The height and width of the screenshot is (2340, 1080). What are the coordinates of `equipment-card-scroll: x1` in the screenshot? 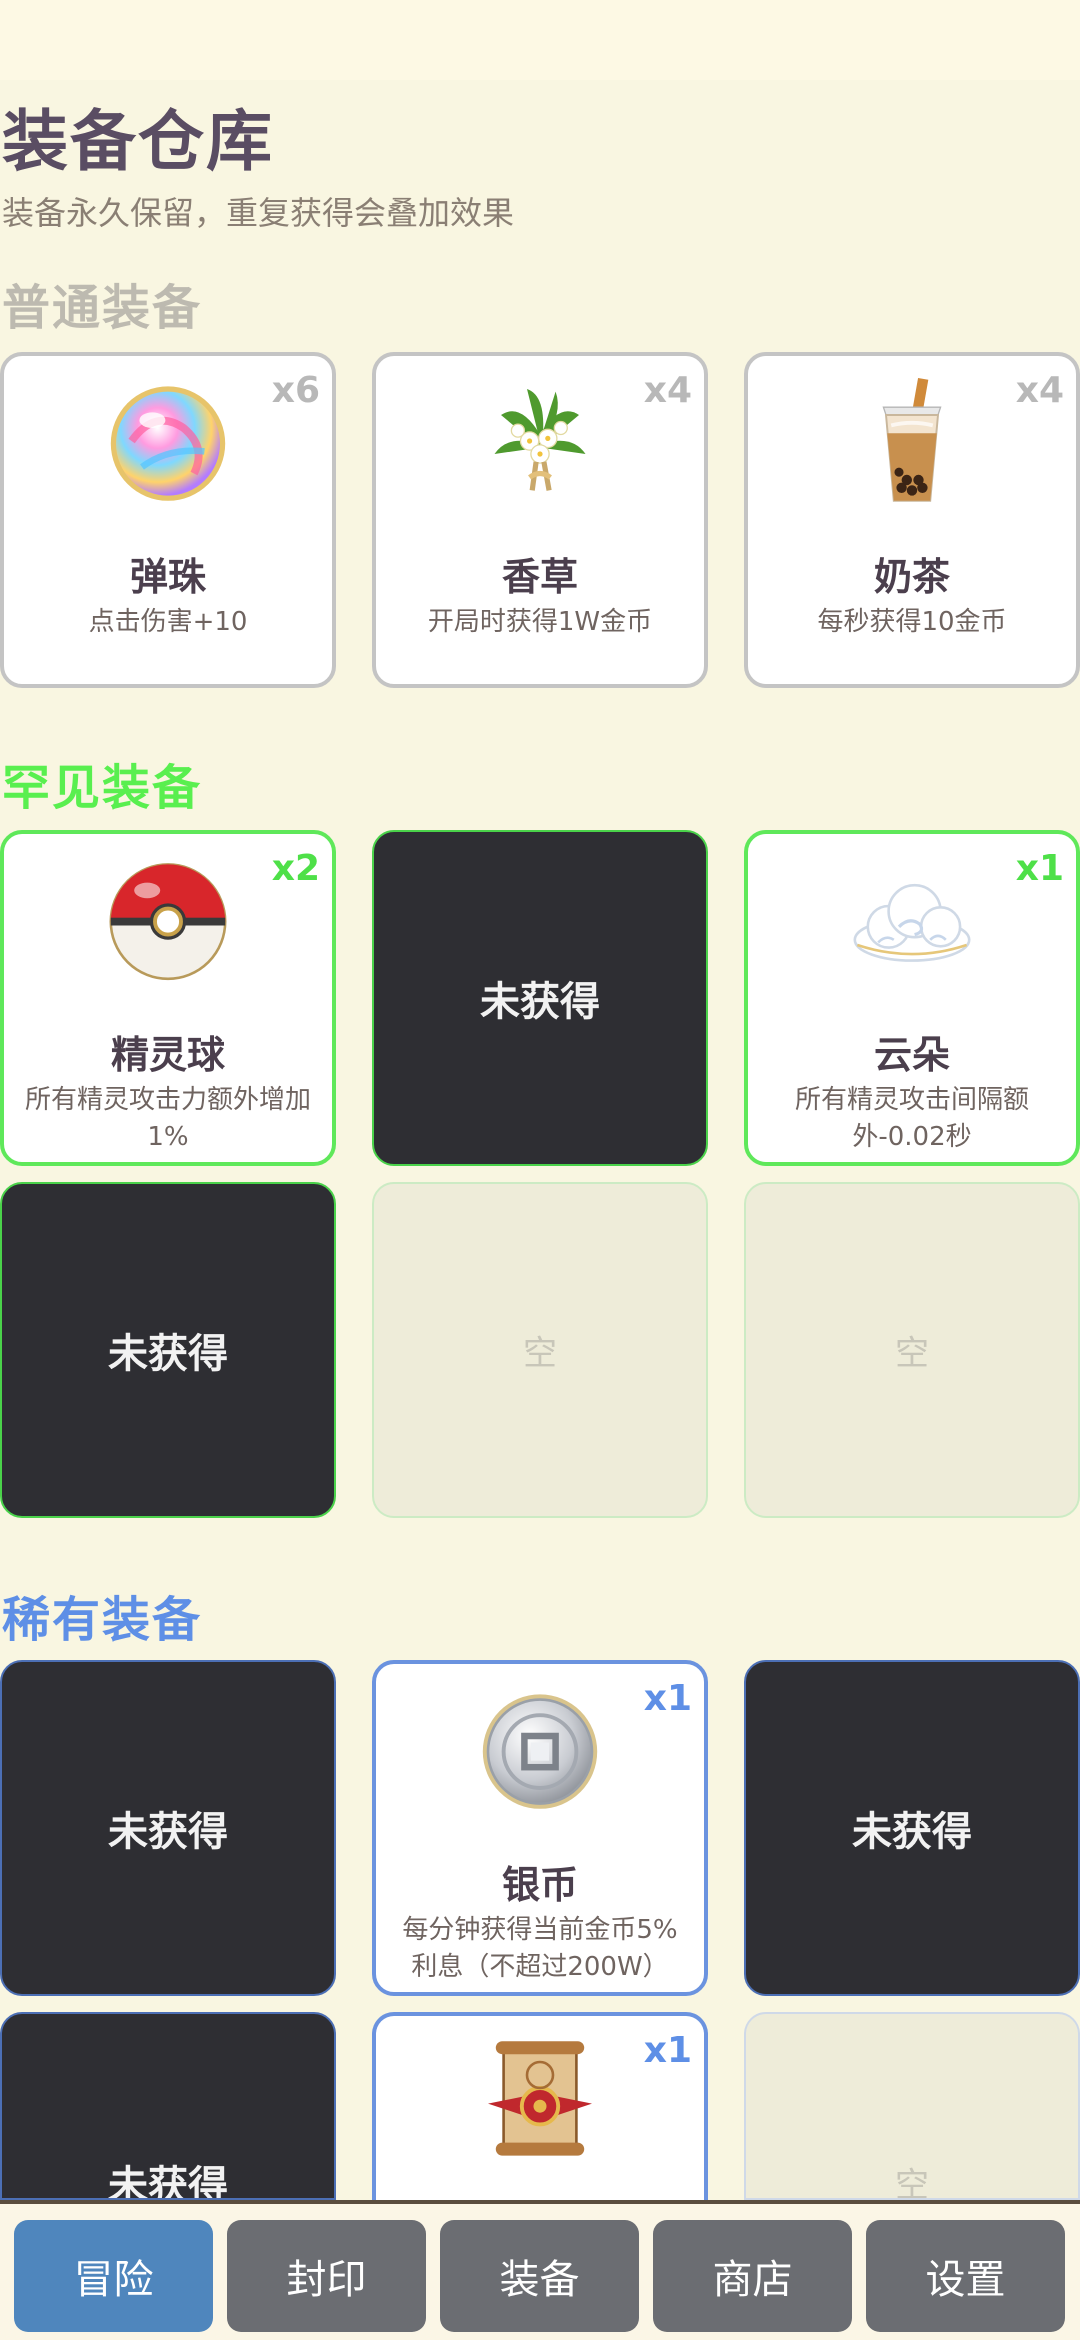 It's located at (540, 2106).